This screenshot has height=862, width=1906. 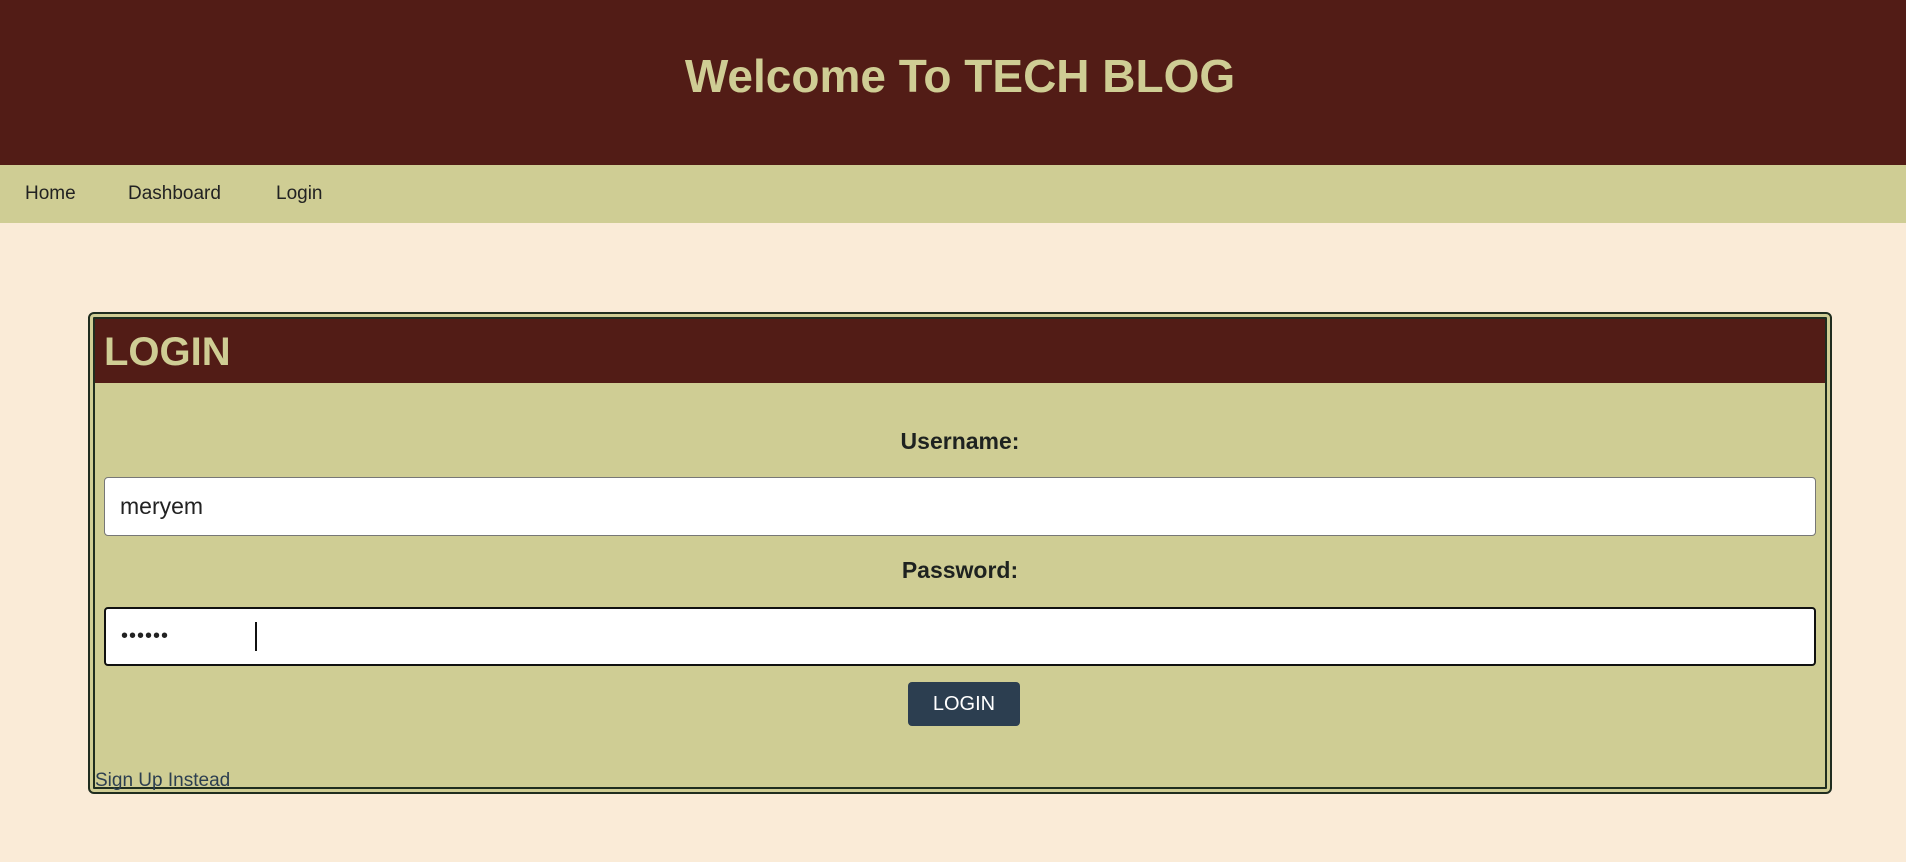 What do you see at coordinates (953, 194) in the screenshot?
I see `nav-bar: Home Dashboard Login` at bounding box center [953, 194].